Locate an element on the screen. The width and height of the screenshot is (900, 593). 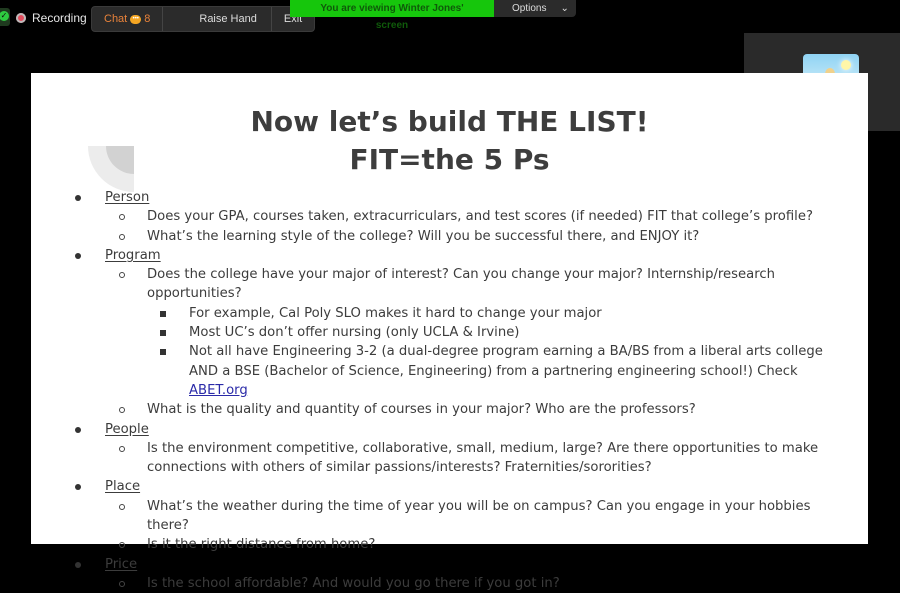
list-item-price: Price is located at coordinates (449, 564).